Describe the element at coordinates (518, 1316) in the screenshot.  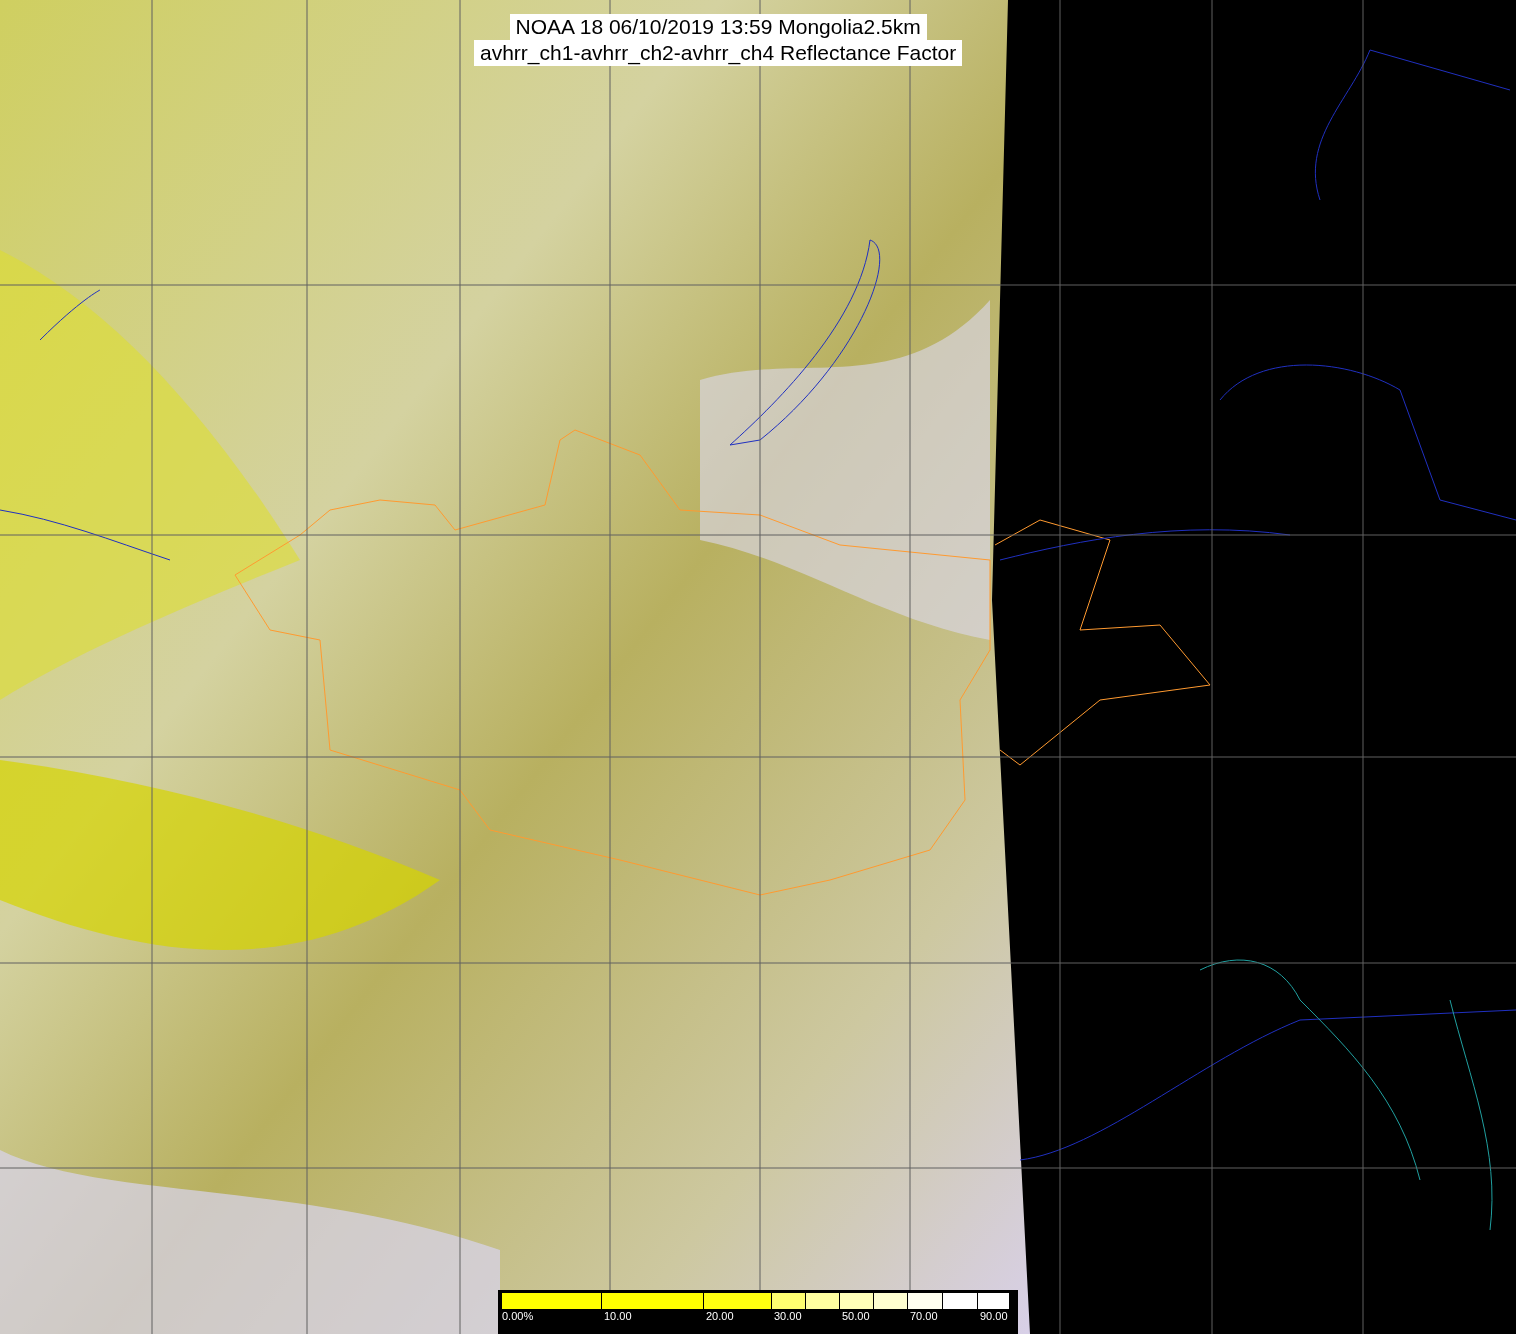
I see `colorbar-label: 0.00%` at that location.